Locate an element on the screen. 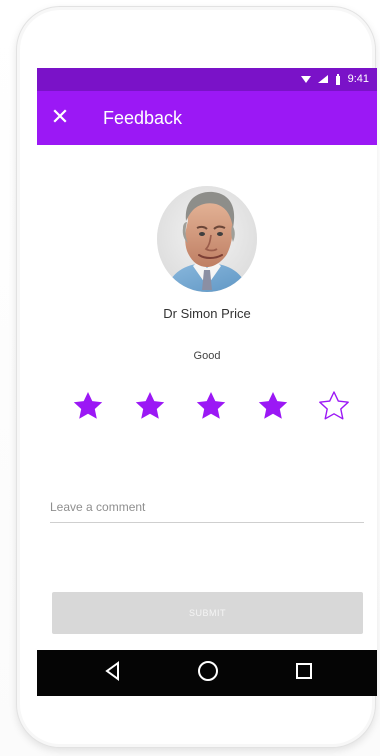 Image resolution: width=380 pixels, height=756 pixels. recents-square-icon is located at coordinates (304, 673).